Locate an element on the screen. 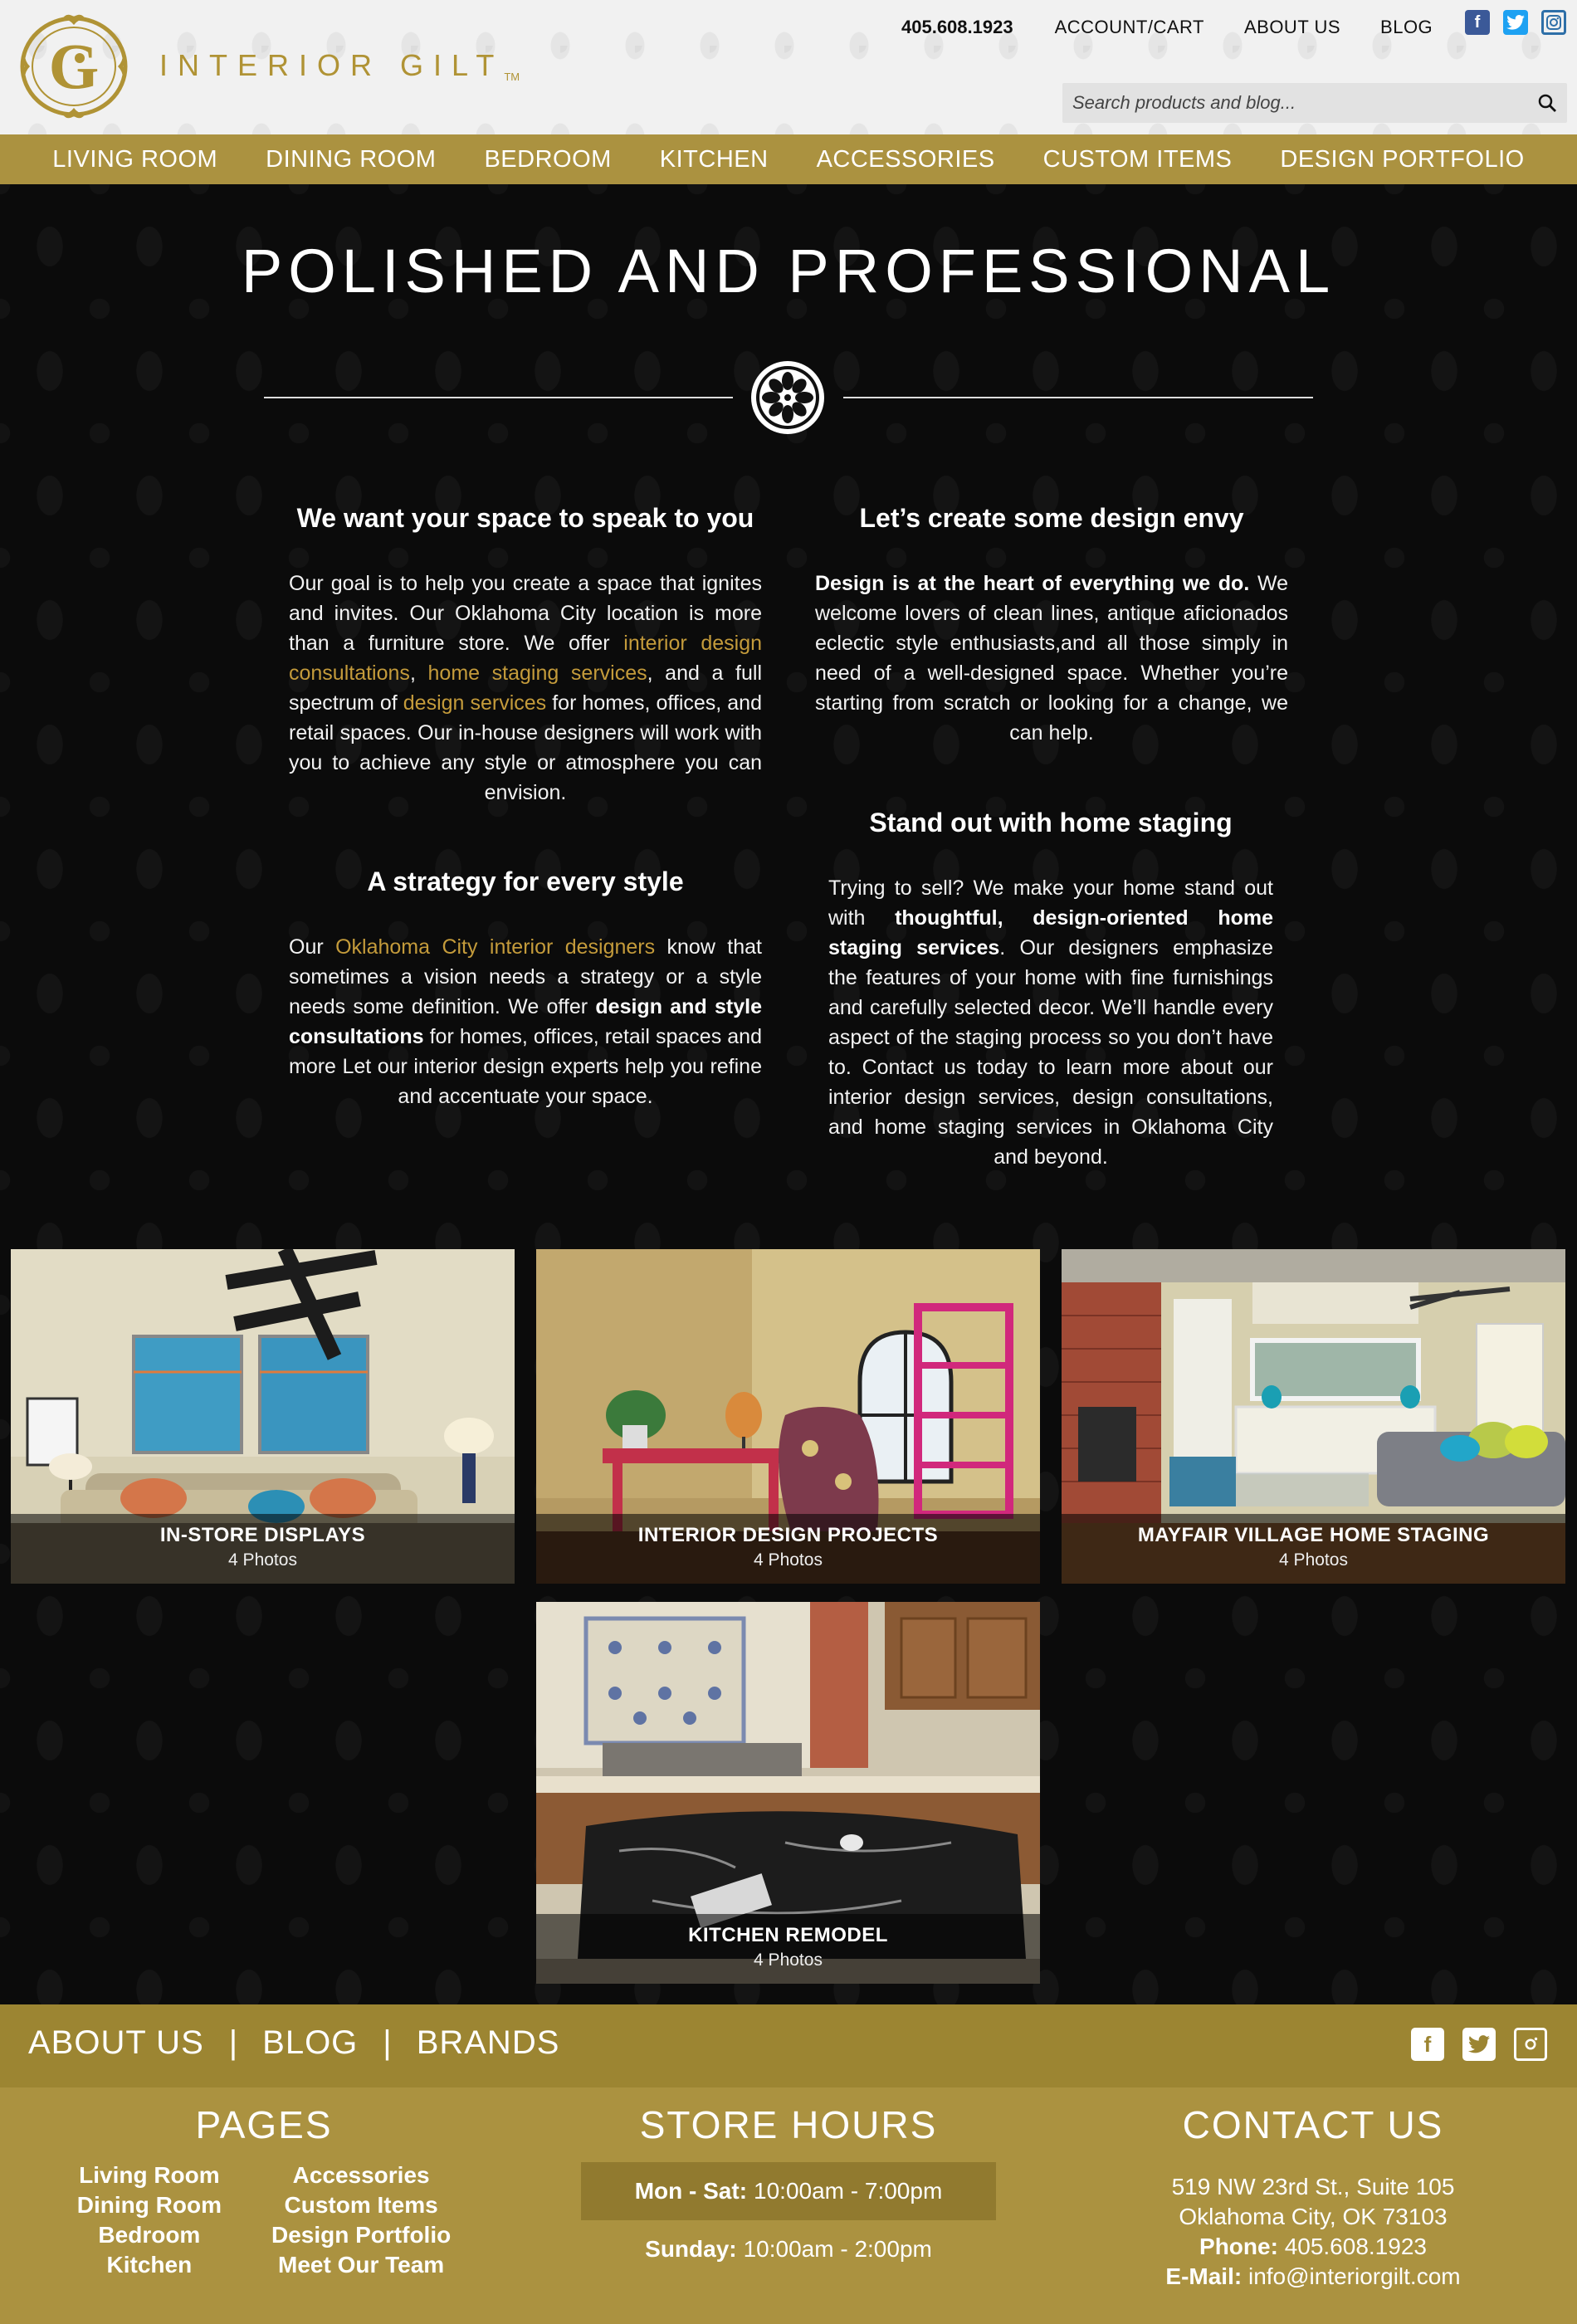  search-icon is located at coordinates (1547, 103).